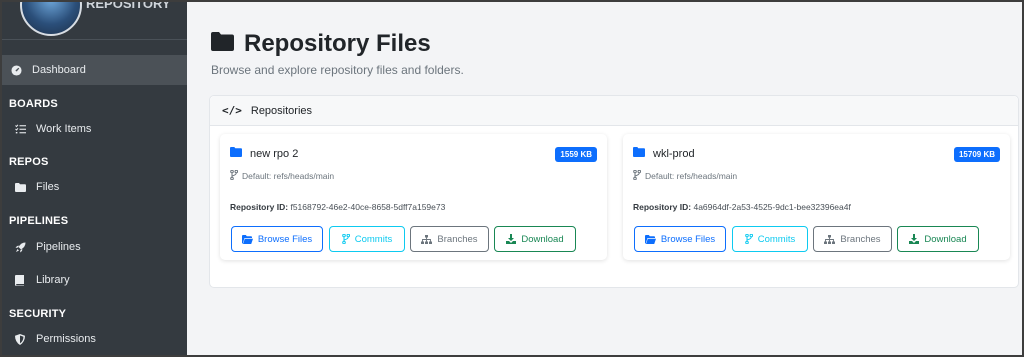 The image size is (1024, 357). I want to click on repo-id-value: 4a6964df-2a53-4525-9dc1-bee32396ea4f, so click(772, 207).